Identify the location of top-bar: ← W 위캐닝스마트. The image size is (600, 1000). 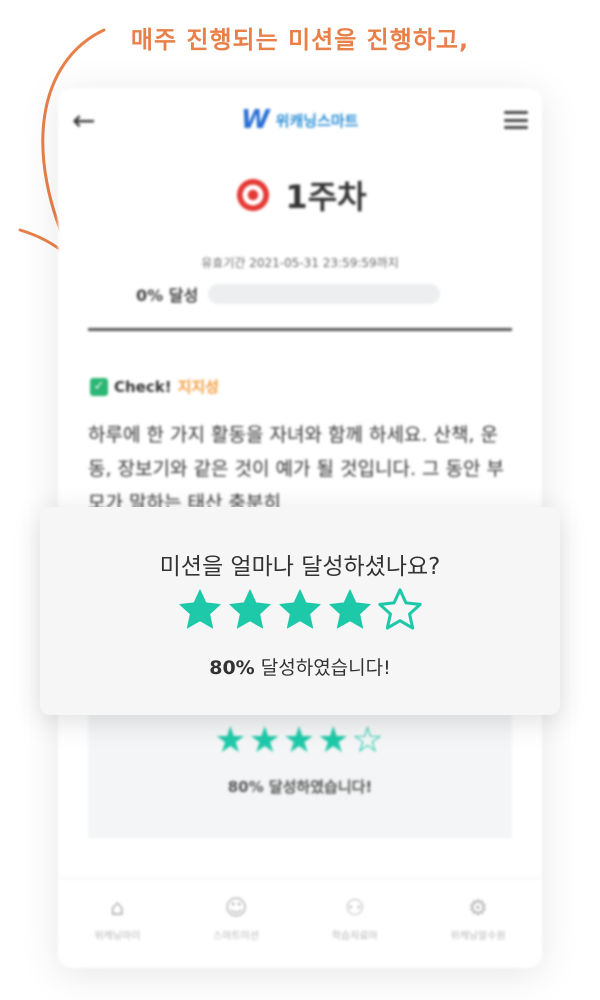
(300, 120).